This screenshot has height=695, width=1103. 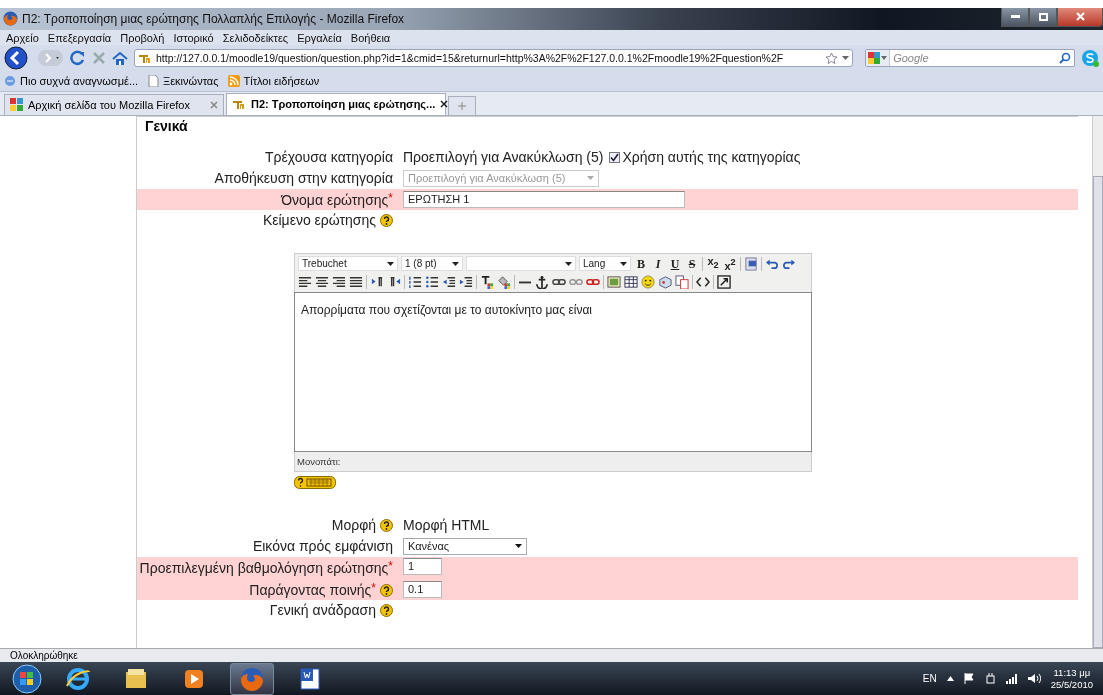 I want to click on clock: 11:13 μμ 25/5/2010, so click(x=1071, y=678).